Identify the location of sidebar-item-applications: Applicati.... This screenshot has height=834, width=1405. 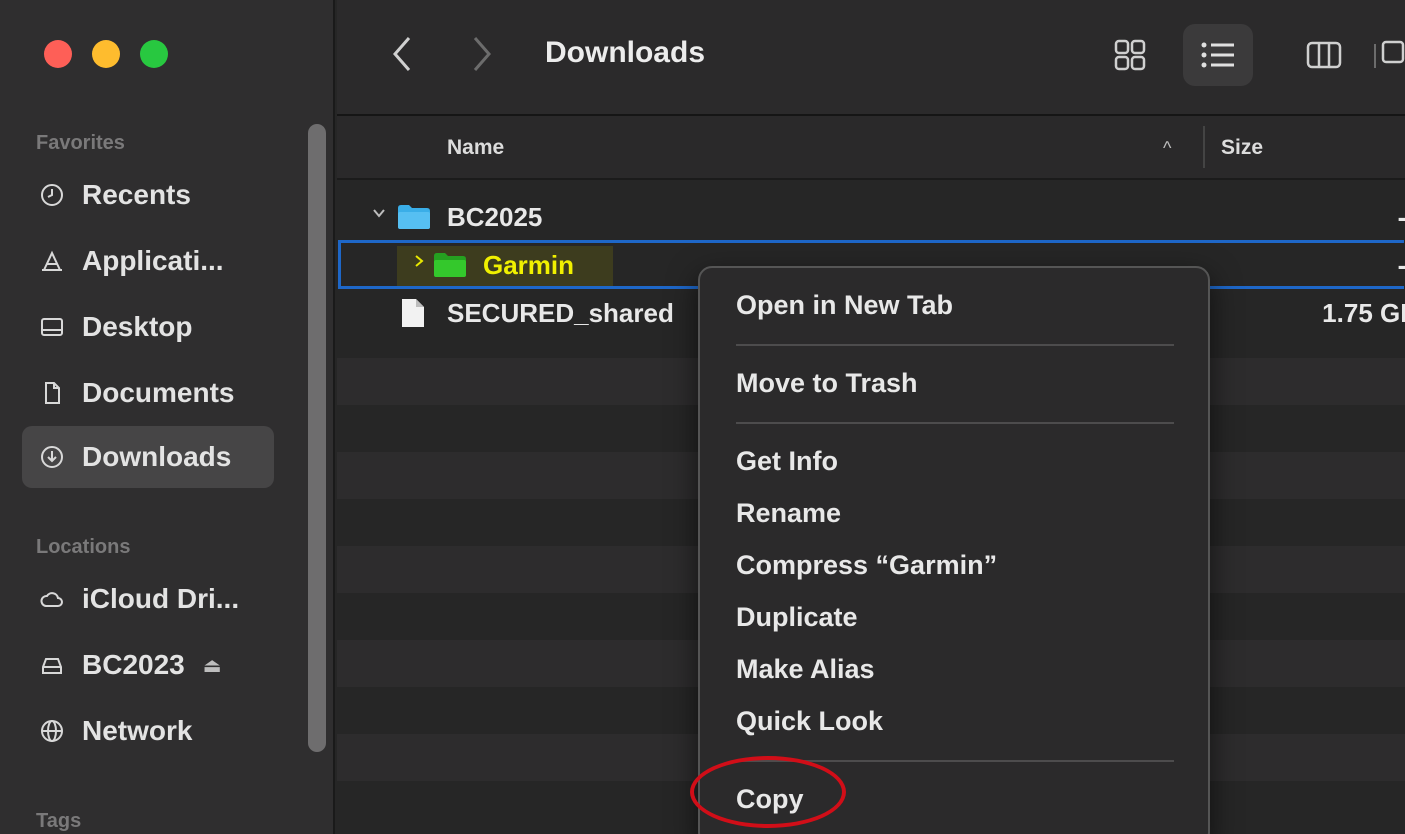
(148, 261).